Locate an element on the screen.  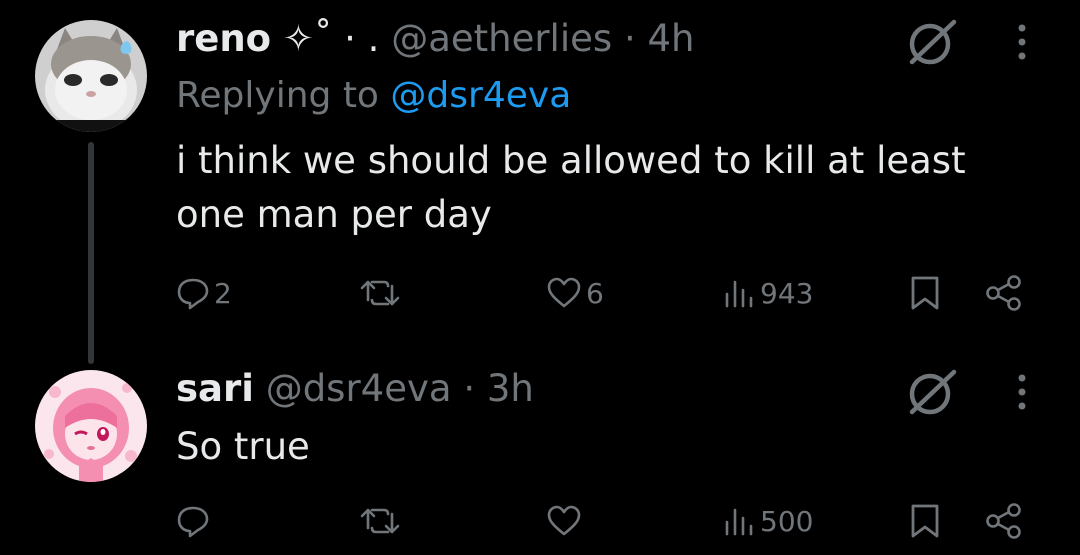
handle: @aetherlies is located at coordinates (501, 38).